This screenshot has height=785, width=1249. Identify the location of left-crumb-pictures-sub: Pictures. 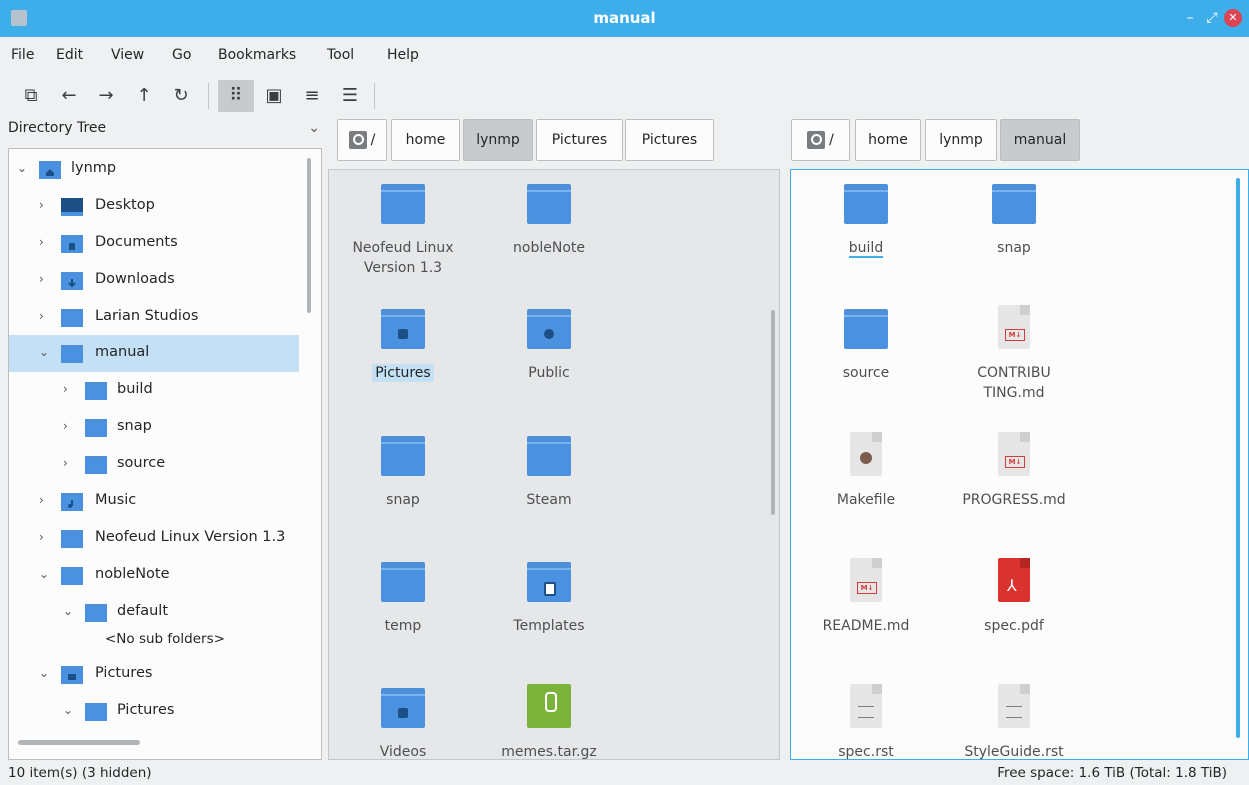
(669, 140).